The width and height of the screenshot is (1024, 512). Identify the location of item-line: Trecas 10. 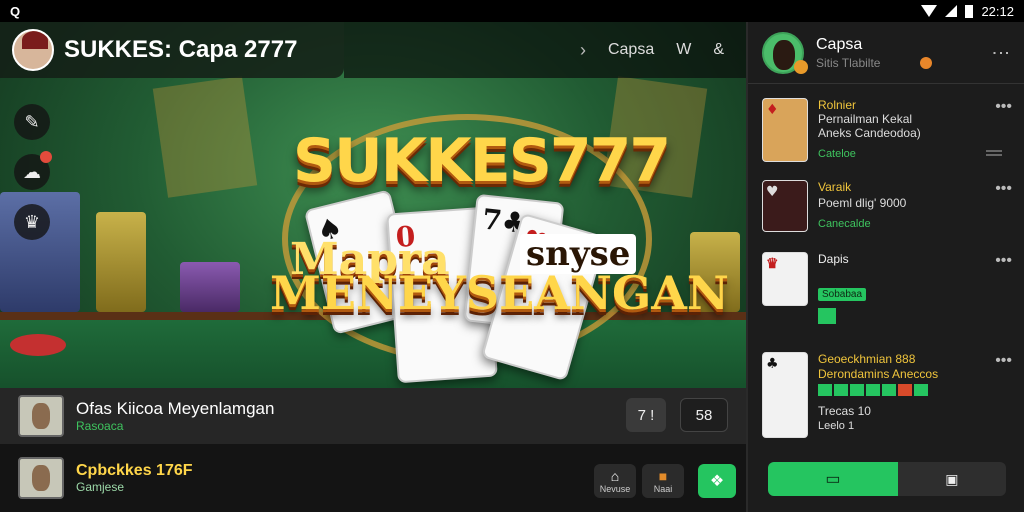
(844, 411).